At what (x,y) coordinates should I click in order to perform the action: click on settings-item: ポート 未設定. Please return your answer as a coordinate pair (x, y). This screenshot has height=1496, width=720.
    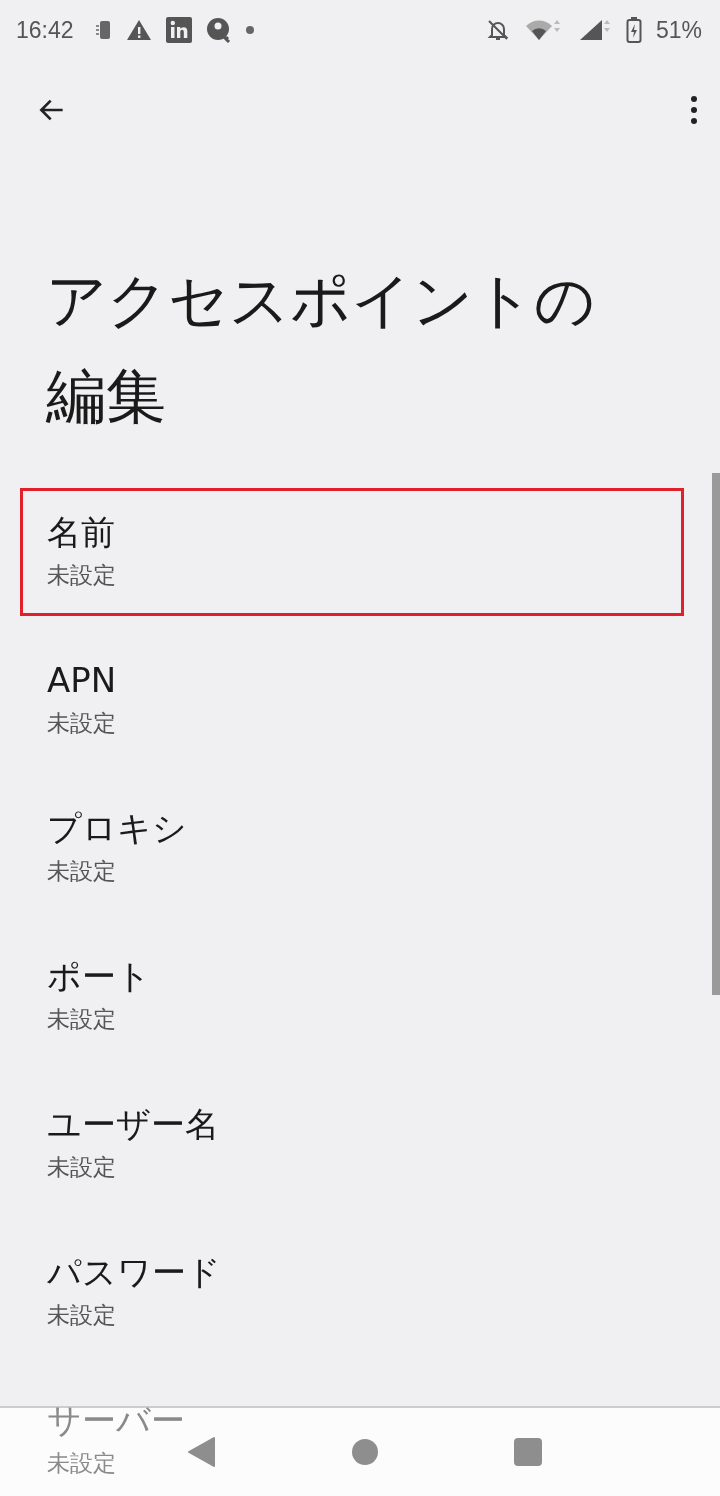
    Looking at the image, I should click on (87, 996).